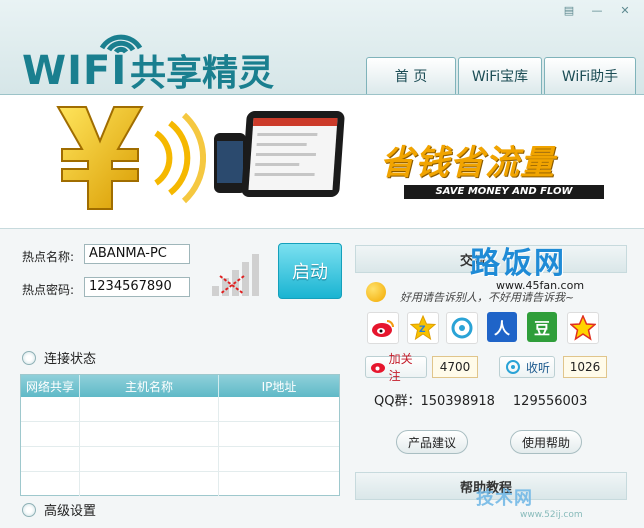 The height and width of the screenshot is (528, 644). What do you see at coordinates (462, 328) in the screenshot?
I see `tencent-weibo-icon` at bounding box center [462, 328].